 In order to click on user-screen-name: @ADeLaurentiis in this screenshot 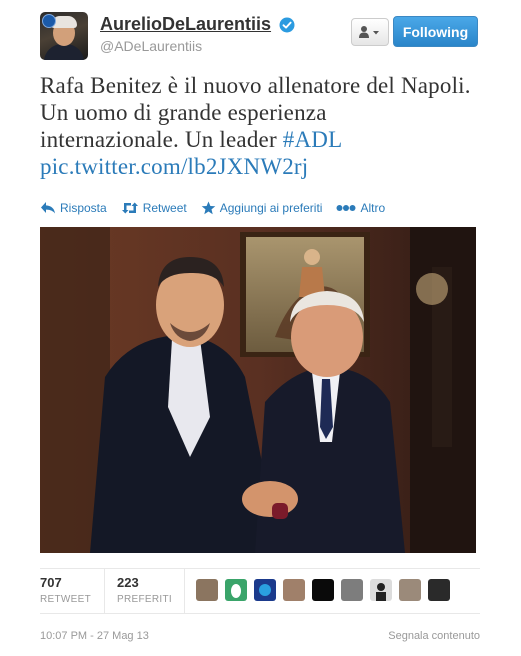, I will do `click(197, 46)`.